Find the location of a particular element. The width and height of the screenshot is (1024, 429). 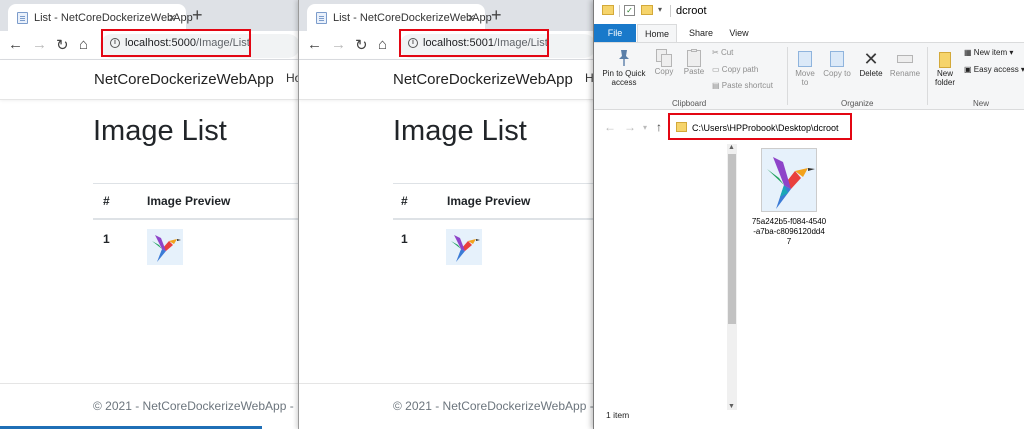

new-item-button: ▦ New item ▾ is located at coordinates (988, 52).